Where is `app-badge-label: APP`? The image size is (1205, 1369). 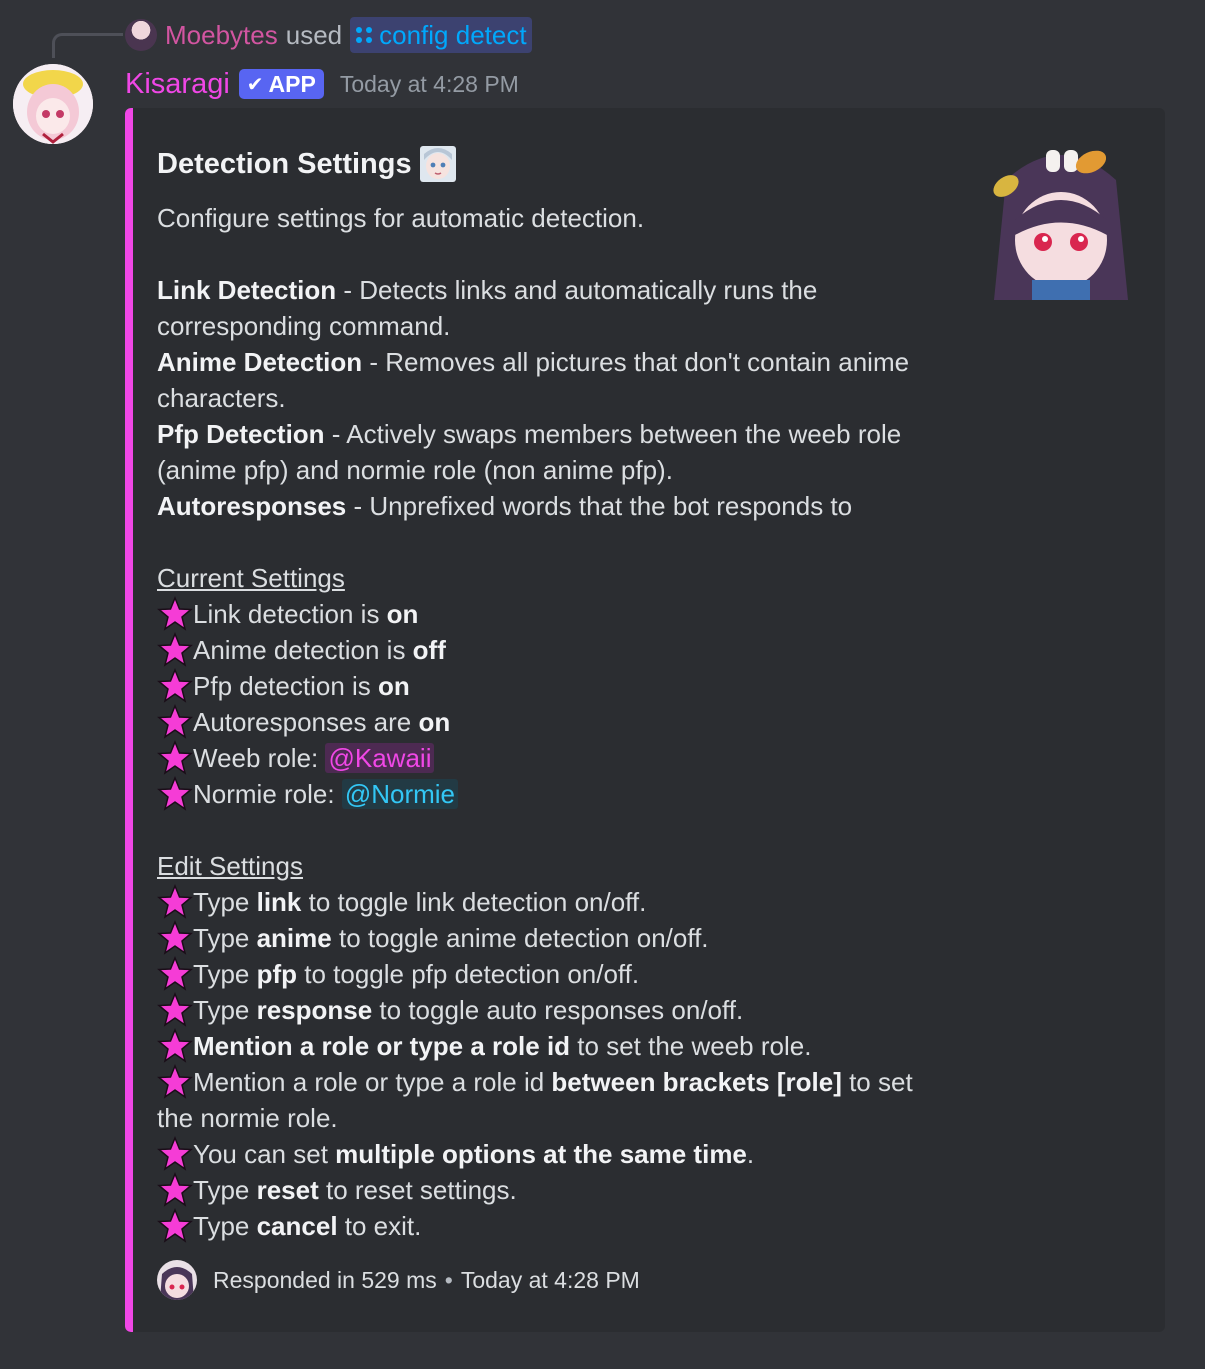 app-badge-label: APP is located at coordinates (292, 83).